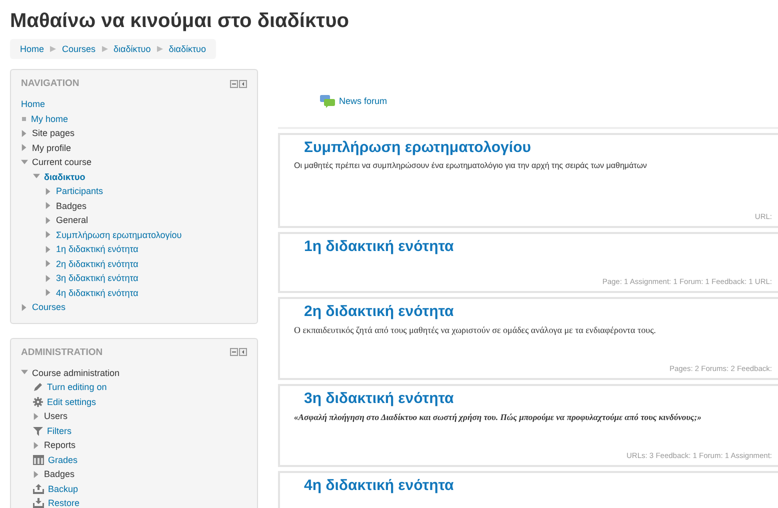 This screenshot has height=508, width=778. Describe the element at coordinates (76, 373) in the screenshot. I see `nav-item: Course administration` at that location.